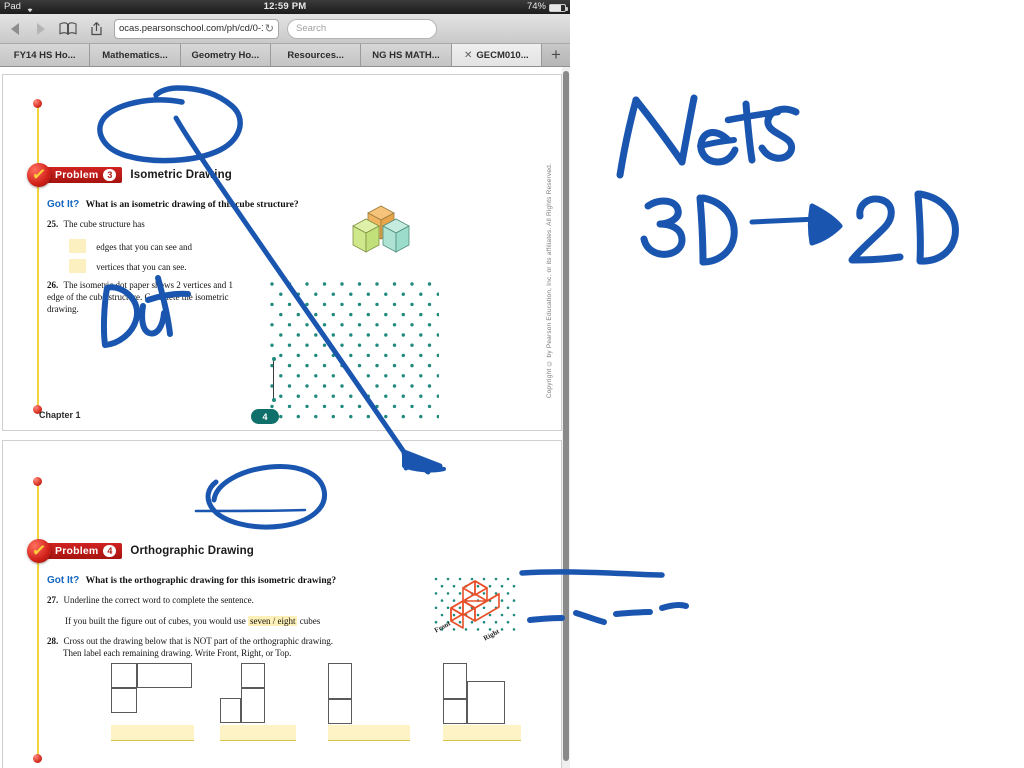  I want to click on forward-button, so click(41, 29).